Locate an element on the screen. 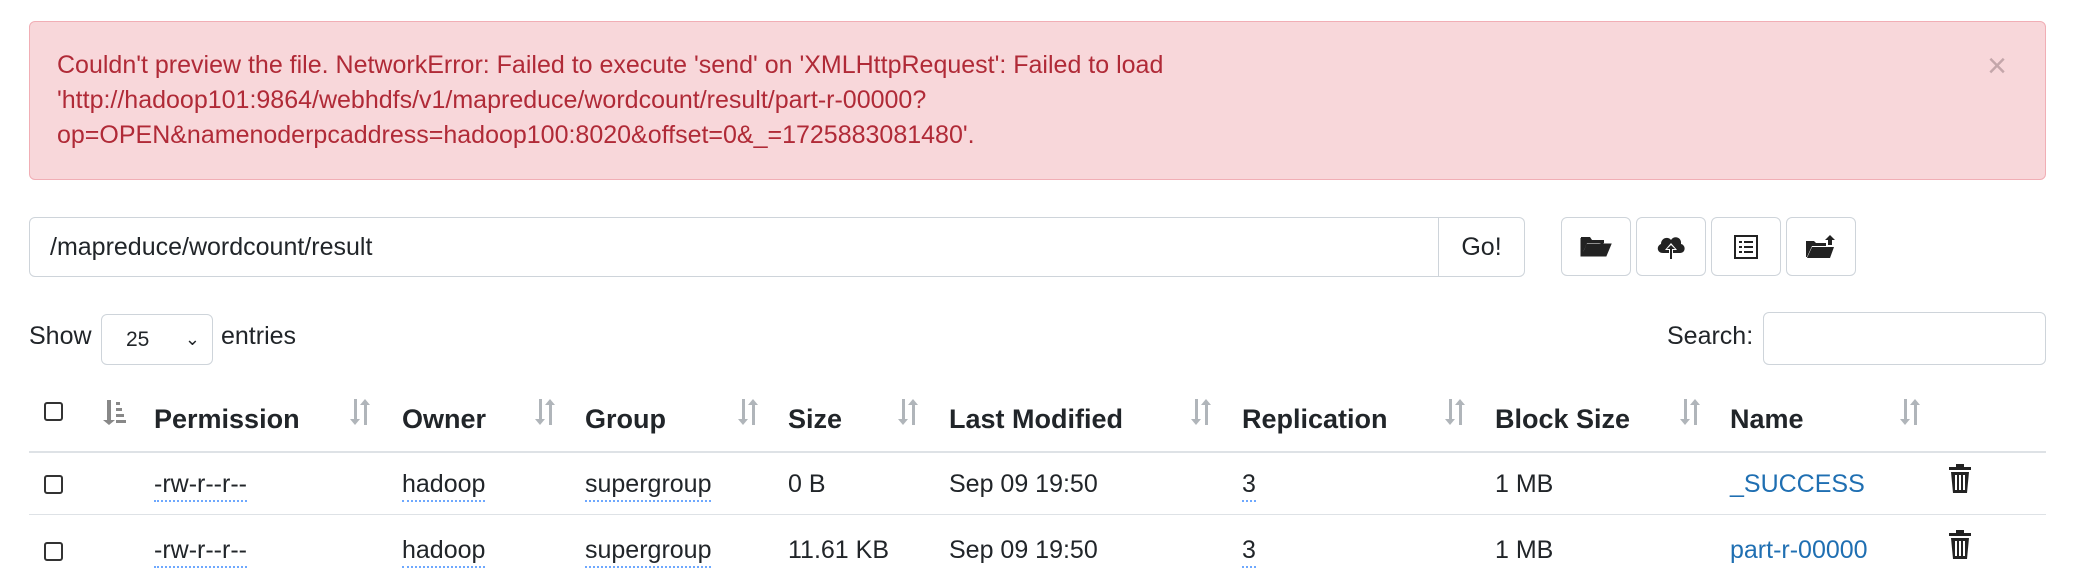 Image resolution: width=2099 pixels, height=587 pixels. chevron-down-icon: ⌄ is located at coordinates (192, 339).